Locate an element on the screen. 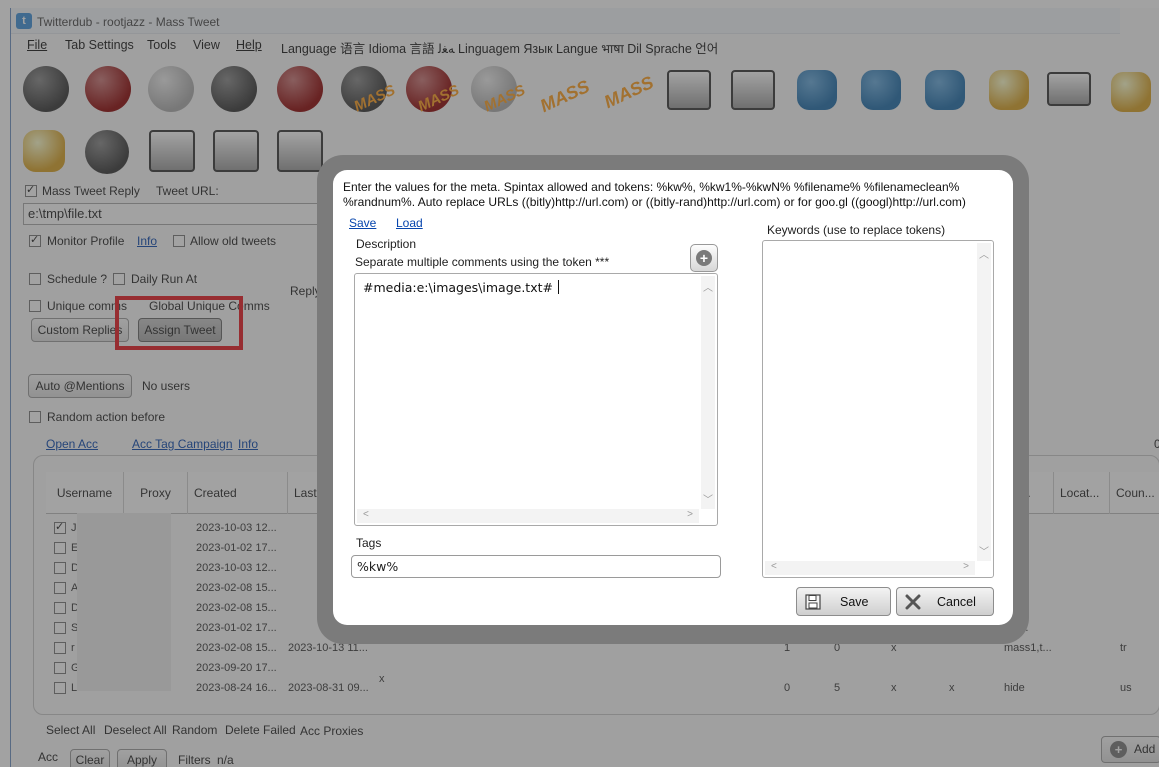 The height and width of the screenshot is (767, 1159). save-button-label: Save is located at coordinates (854, 602).